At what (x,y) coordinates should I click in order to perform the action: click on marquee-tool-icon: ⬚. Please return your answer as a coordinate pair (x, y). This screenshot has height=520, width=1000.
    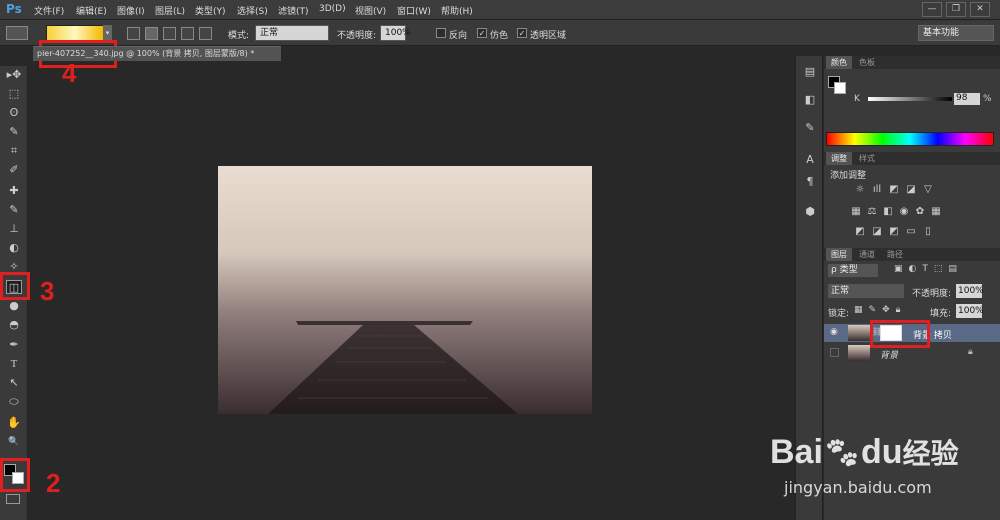
    Looking at the image, I should click on (14, 94).